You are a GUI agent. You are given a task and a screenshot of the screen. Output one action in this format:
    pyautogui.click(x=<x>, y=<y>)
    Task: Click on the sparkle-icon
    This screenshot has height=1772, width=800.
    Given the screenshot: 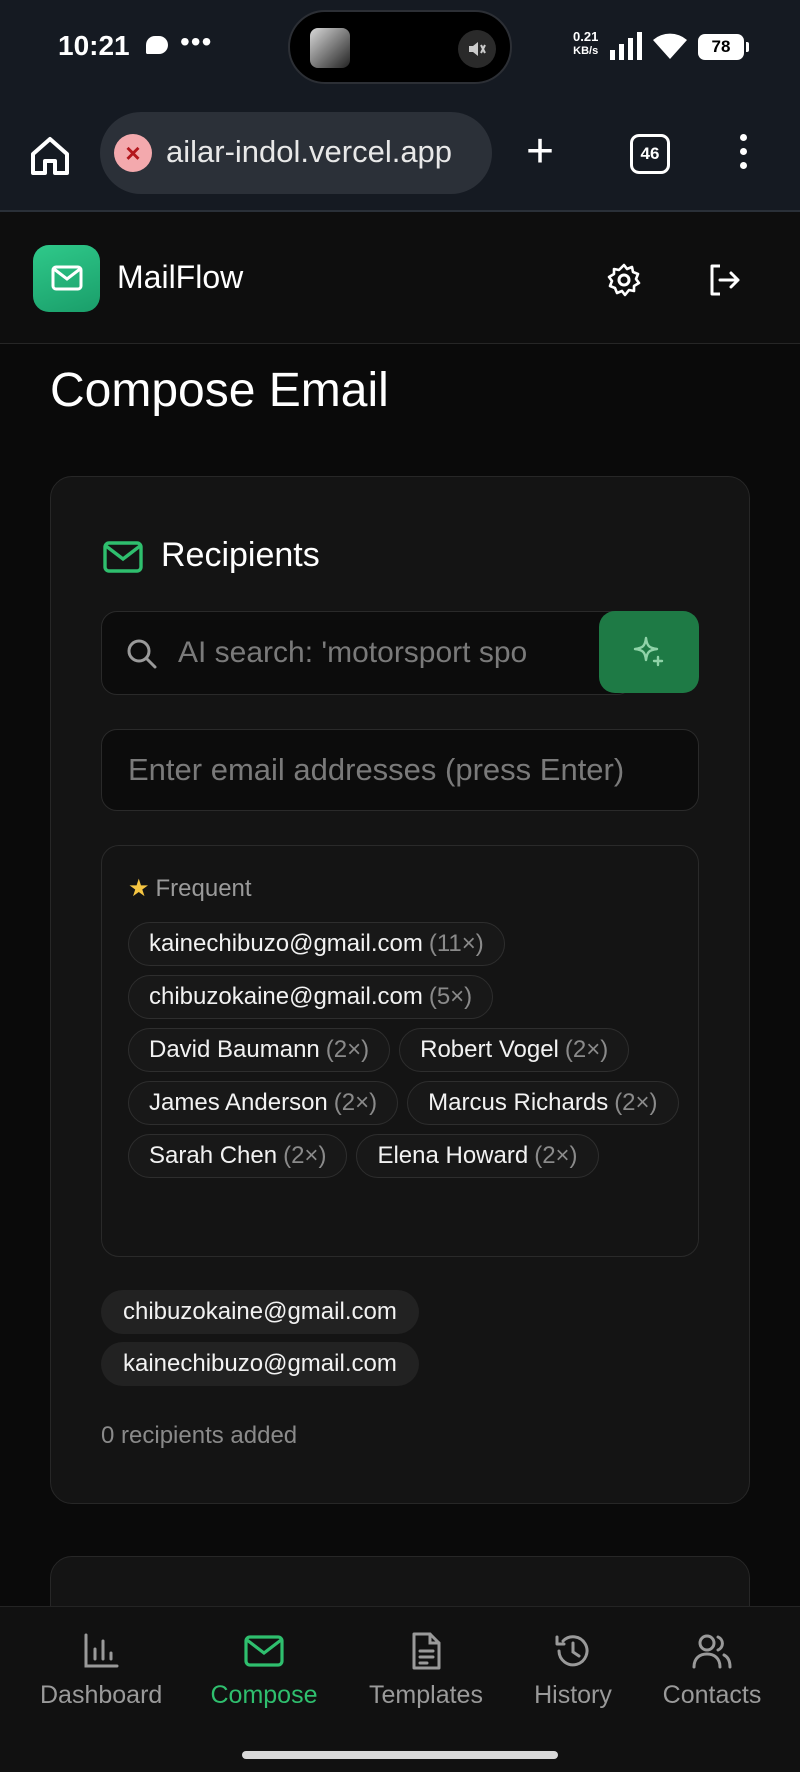 What is the action you would take?
    pyautogui.click(x=648, y=651)
    